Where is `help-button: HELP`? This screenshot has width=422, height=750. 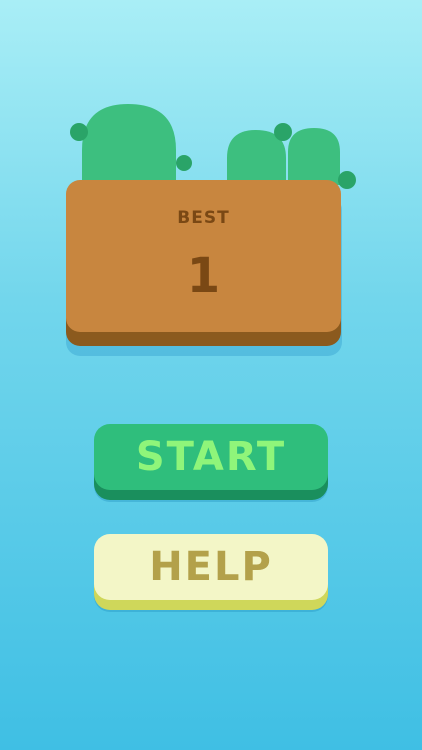
help-button: HELP is located at coordinates (211, 567).